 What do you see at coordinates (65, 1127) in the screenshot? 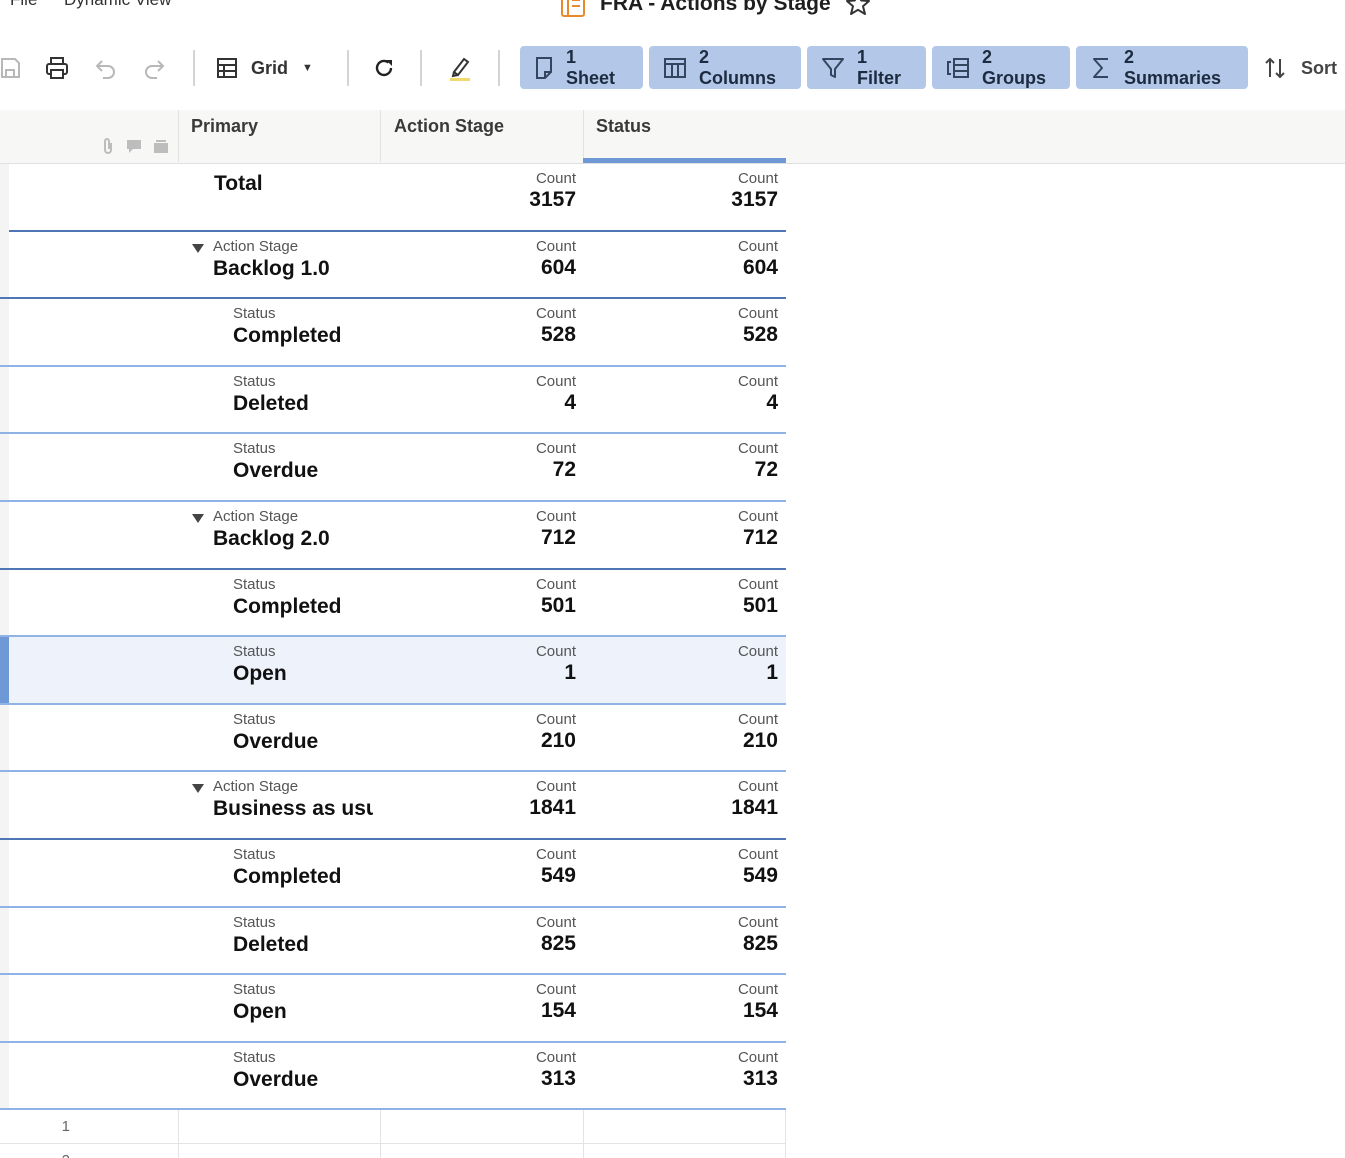
I see `row-number: 1` at bounding box center [65, 1127].